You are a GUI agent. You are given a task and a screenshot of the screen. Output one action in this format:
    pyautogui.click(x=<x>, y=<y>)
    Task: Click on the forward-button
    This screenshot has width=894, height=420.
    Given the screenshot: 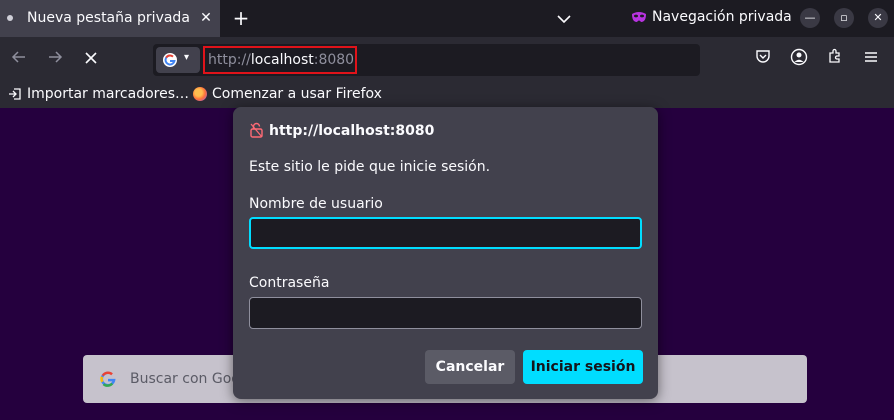 What is the action you would take?
    pyautogui.click(x=55, y=60)
    